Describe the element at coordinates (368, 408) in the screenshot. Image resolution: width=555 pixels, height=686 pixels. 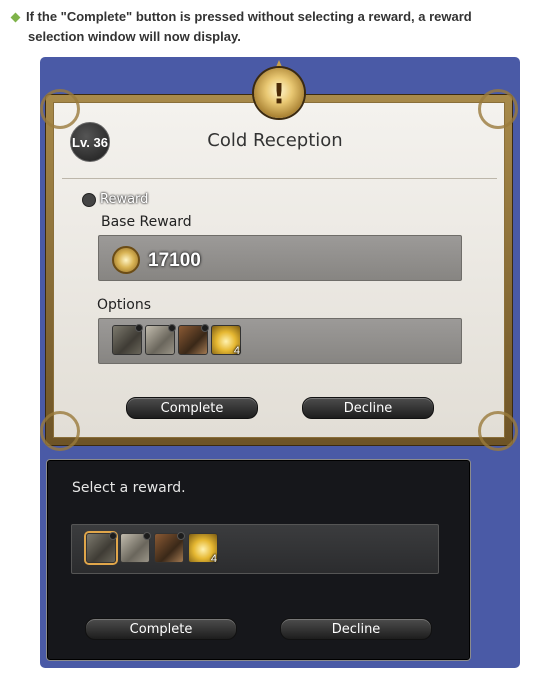
I see `decline-button: Decline` at that location.